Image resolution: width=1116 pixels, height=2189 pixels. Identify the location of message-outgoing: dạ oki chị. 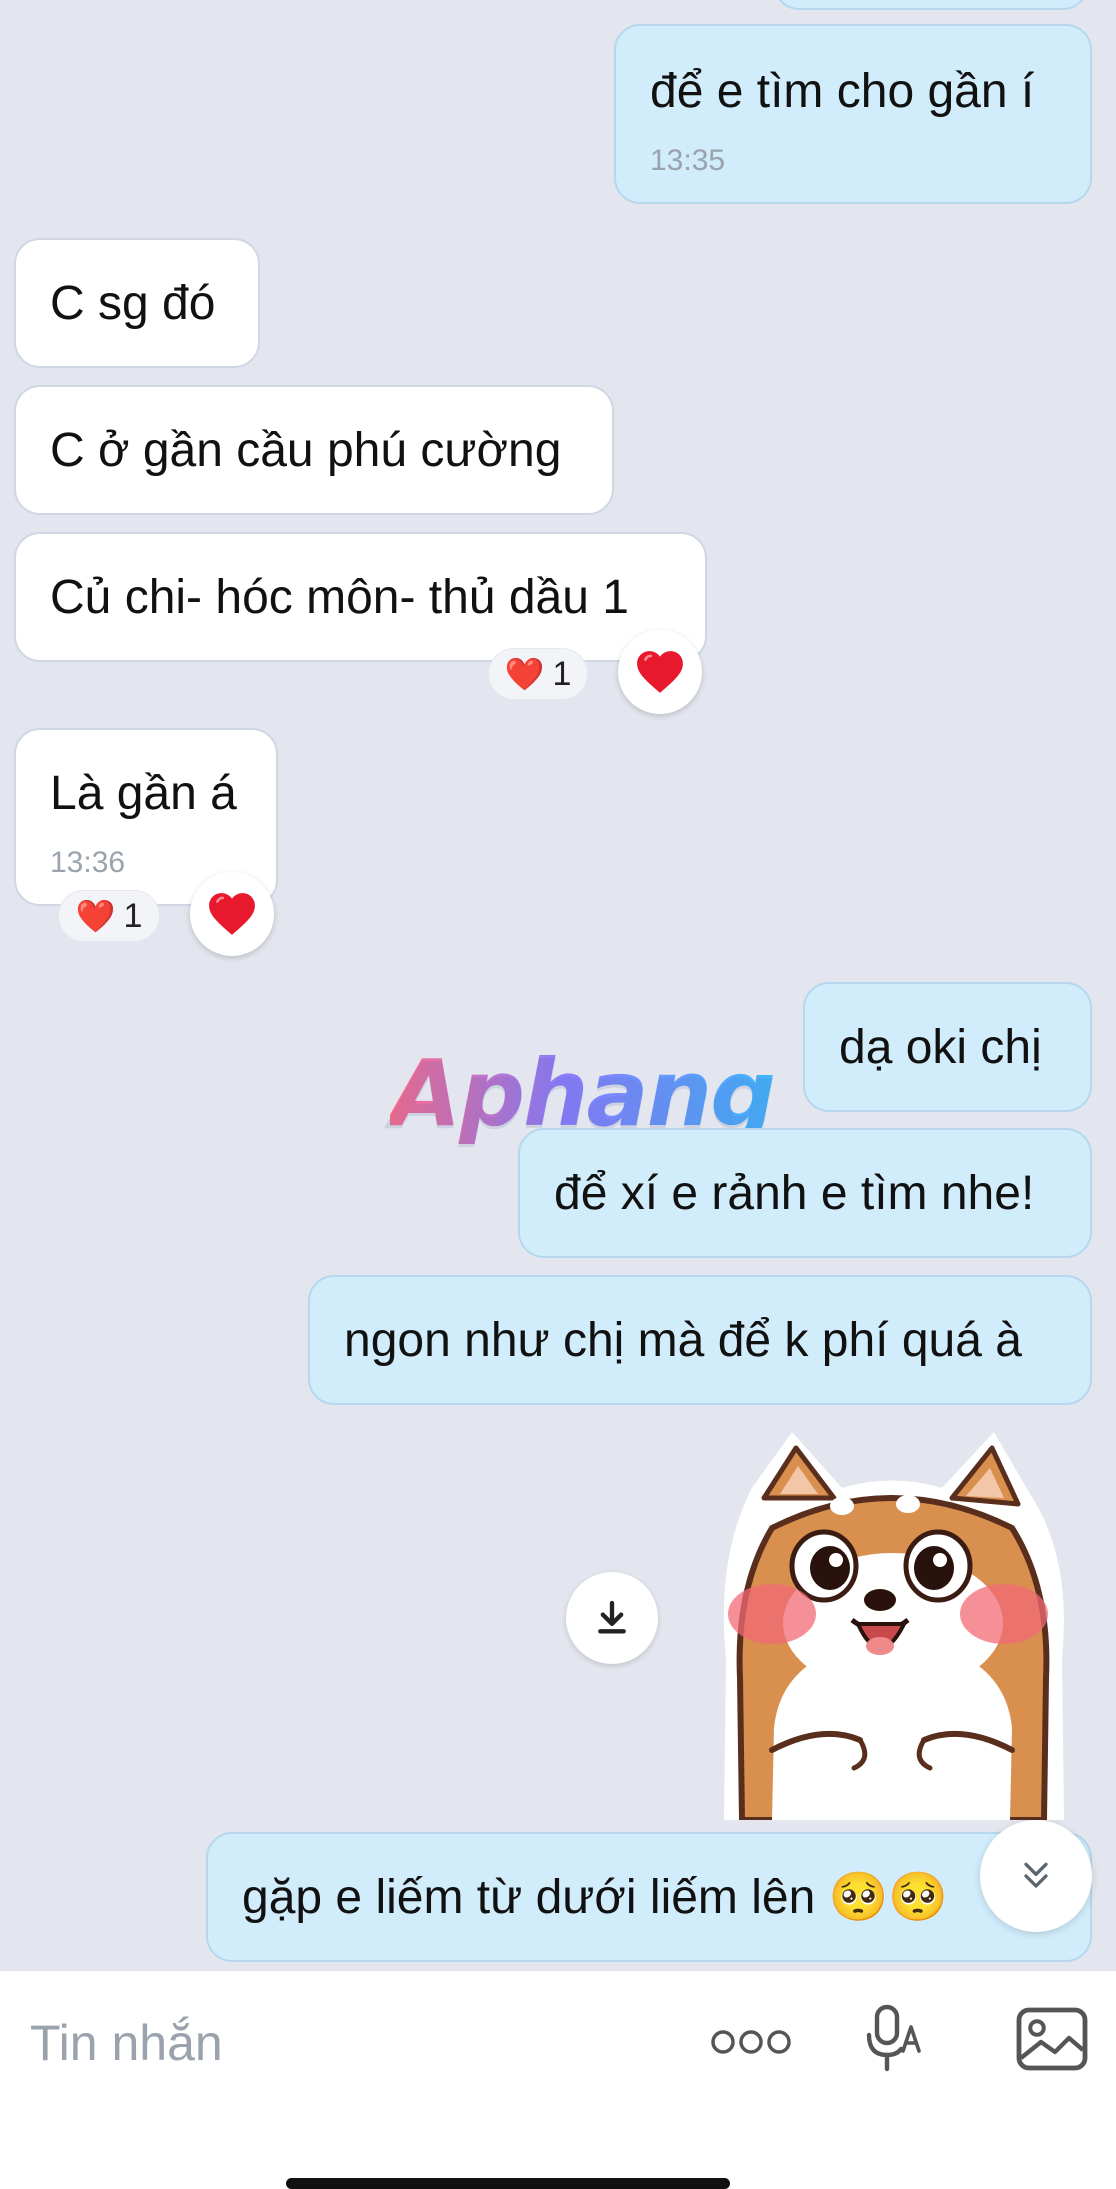
(947, 1047).